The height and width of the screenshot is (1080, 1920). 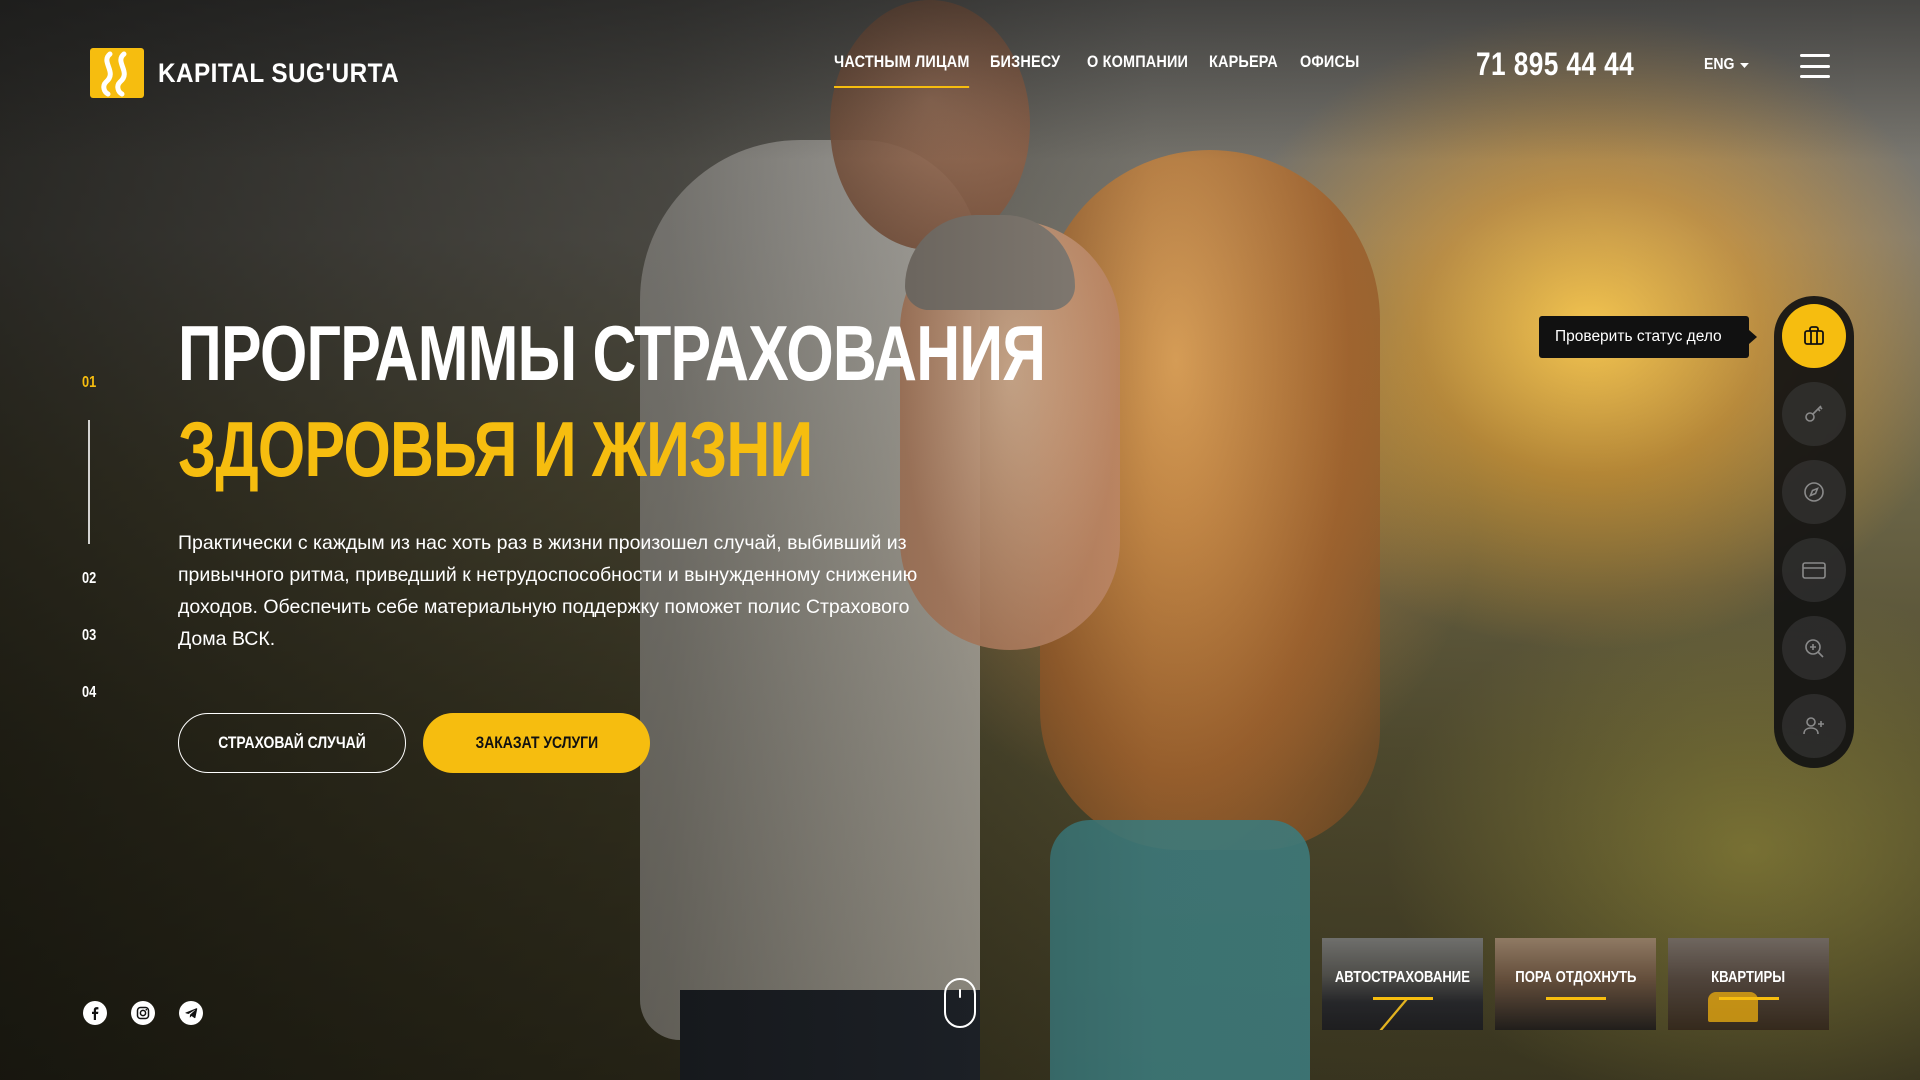 I want to click on card-auto-insurance: АВТОСТРАХОВАНИЕ, so click(x=1402, y=984).